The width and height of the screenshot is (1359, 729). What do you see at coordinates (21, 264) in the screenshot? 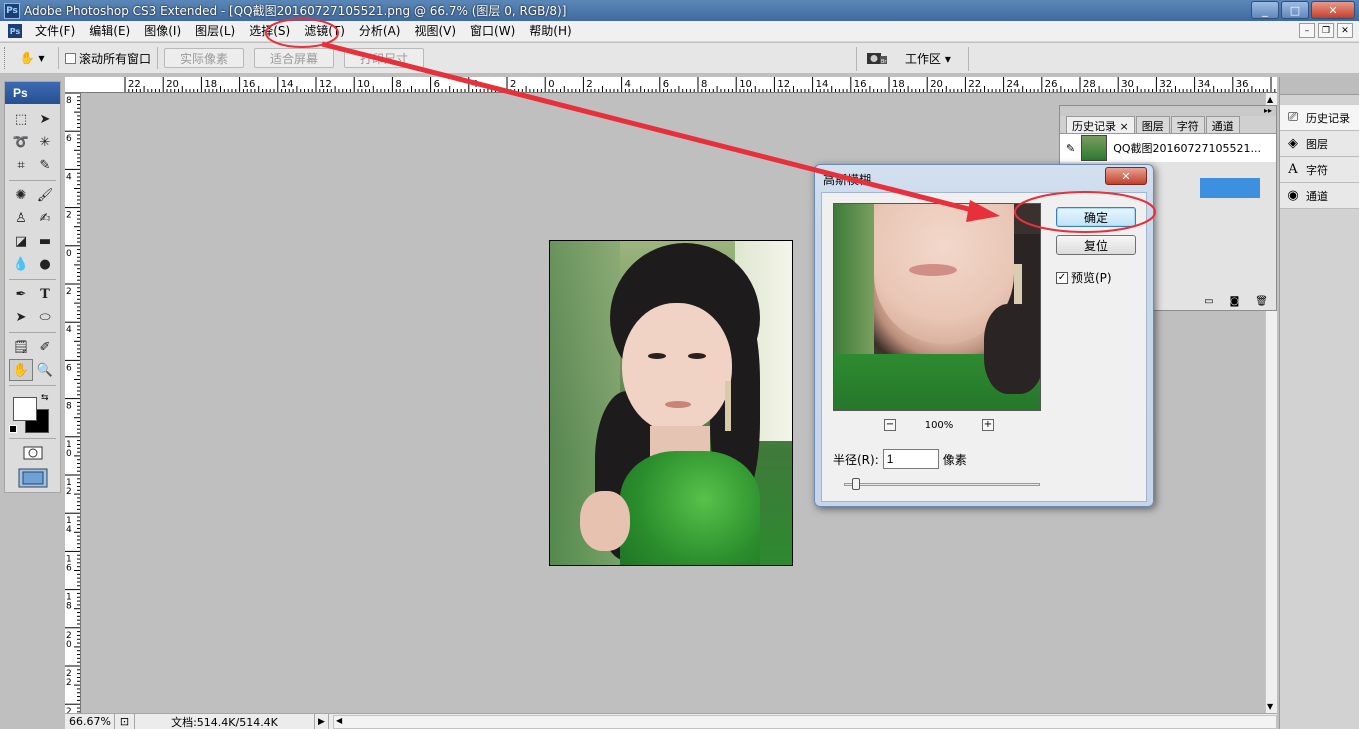
I see `blur-tool-icon: 💧` at bounding box center [21, 264].